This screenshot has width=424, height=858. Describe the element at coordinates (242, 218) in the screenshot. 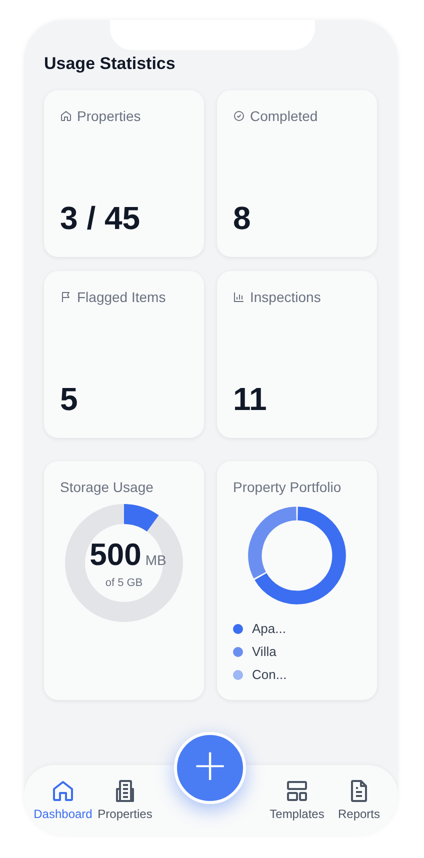

I see `stat-value: 8` at that location.